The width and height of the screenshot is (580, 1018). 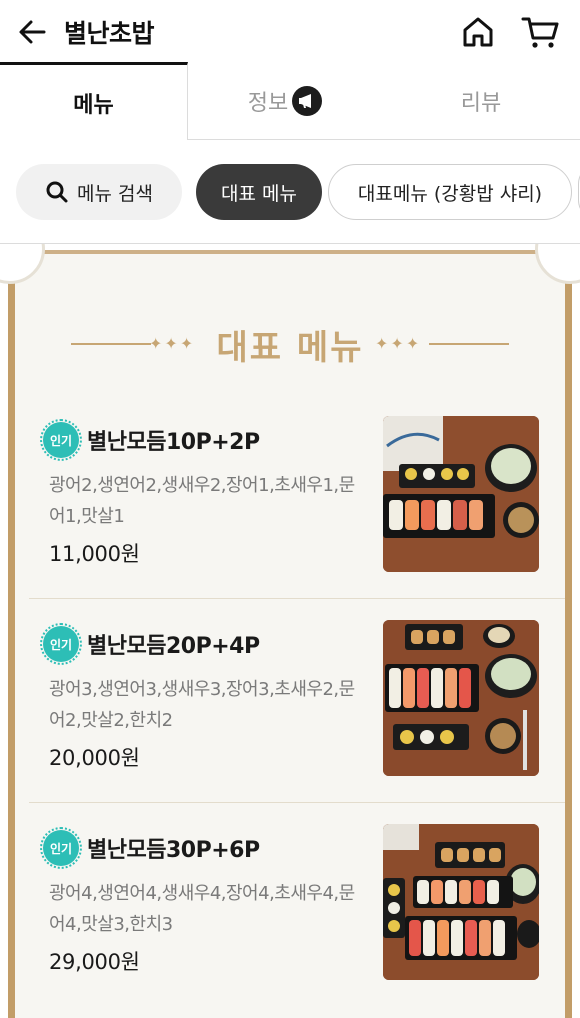 What do you see at coordinates (202, 501) in the screenshot?
I see `menu-item-description: 광어2,생연어2,생새우2,장어1,초새우1,문어1,맛살1` at bounding box center [202, 501].